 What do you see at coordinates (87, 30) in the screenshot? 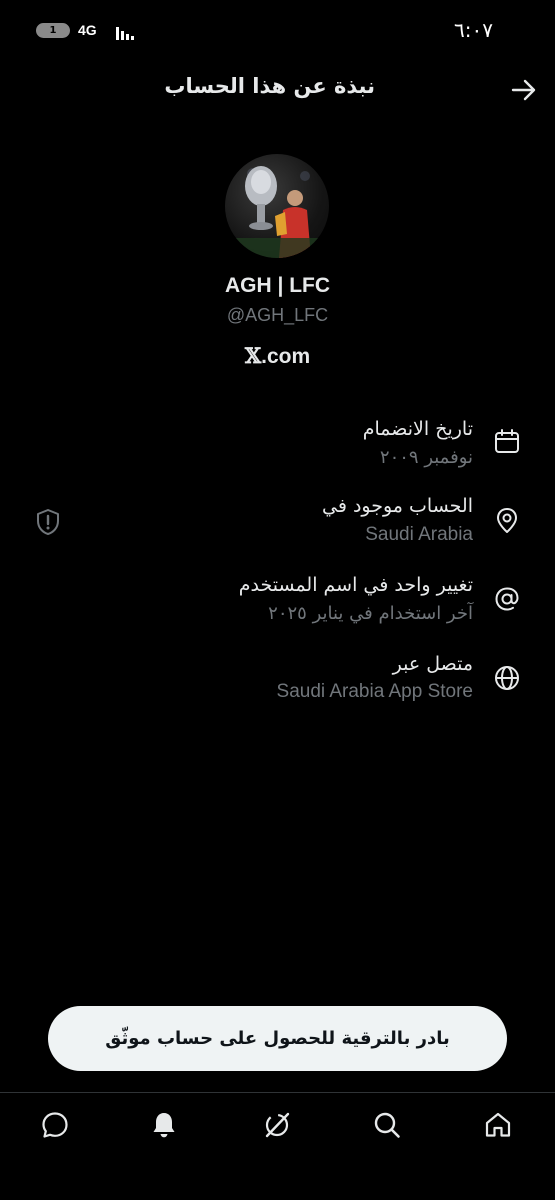
I see `network-type: 4G` at bounding box center [87, 30].